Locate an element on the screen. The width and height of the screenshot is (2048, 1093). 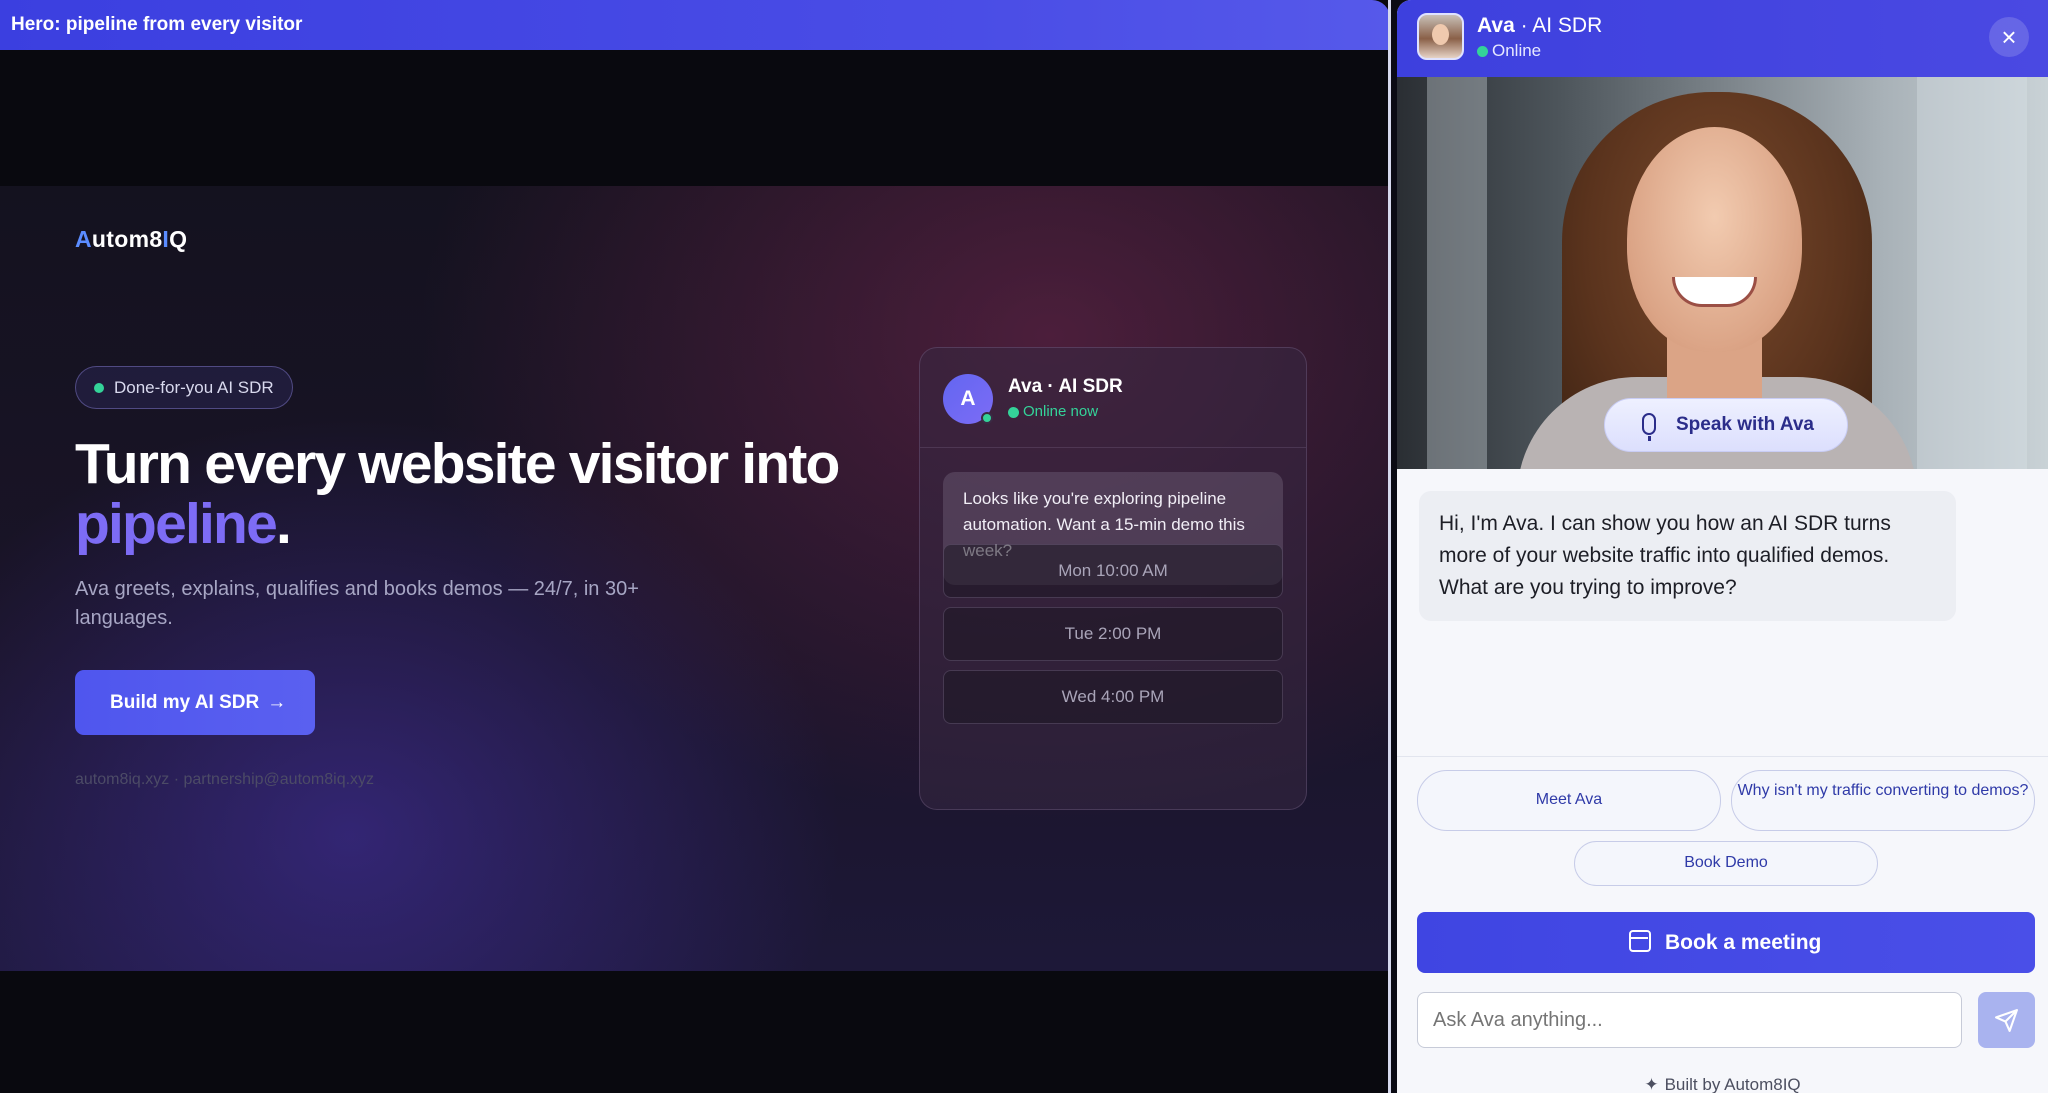
microphone-icon is located at coordinates (1649, 424).